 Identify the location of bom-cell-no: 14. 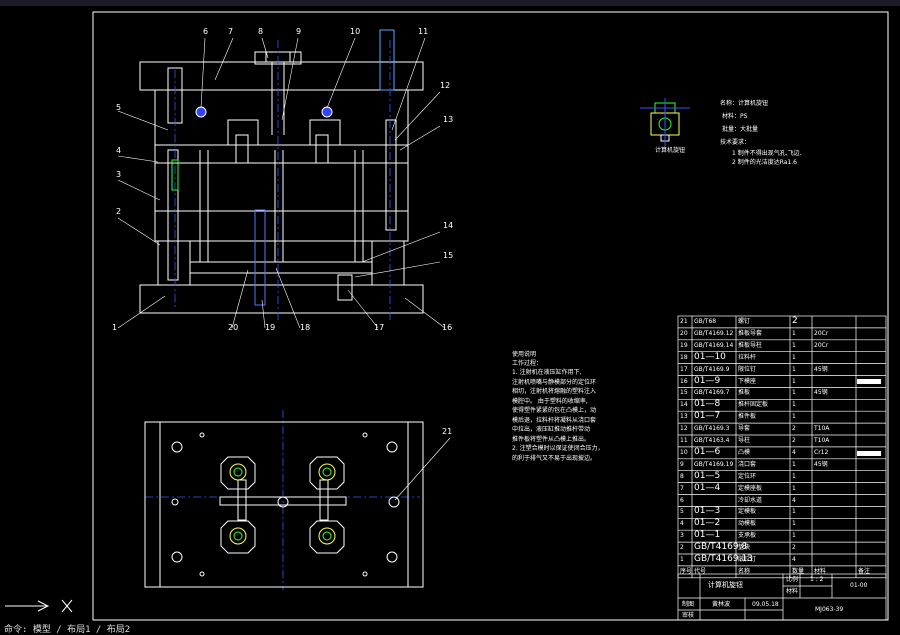
(684, 405).